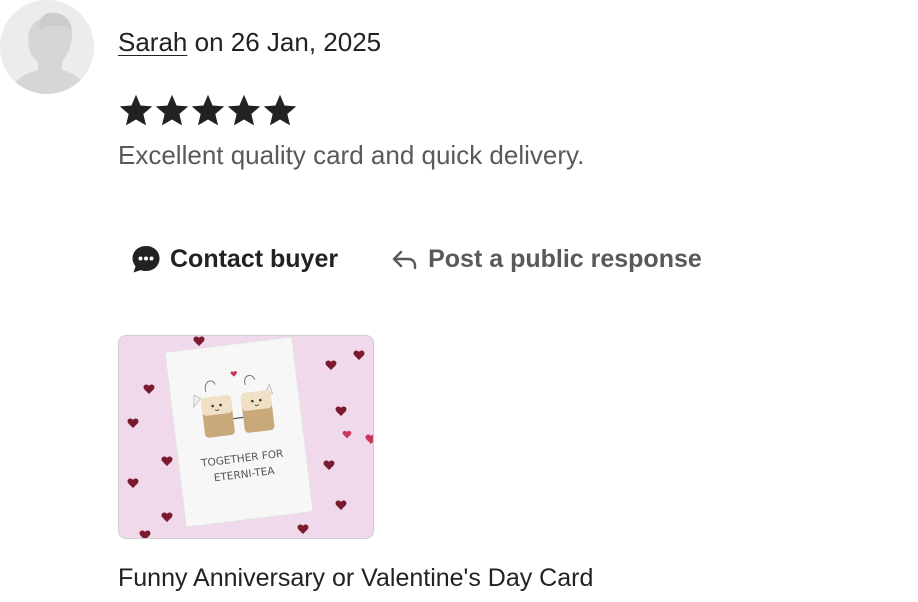  I want to click on contact-buyer-label: Contact buyer, so click(254, 258).